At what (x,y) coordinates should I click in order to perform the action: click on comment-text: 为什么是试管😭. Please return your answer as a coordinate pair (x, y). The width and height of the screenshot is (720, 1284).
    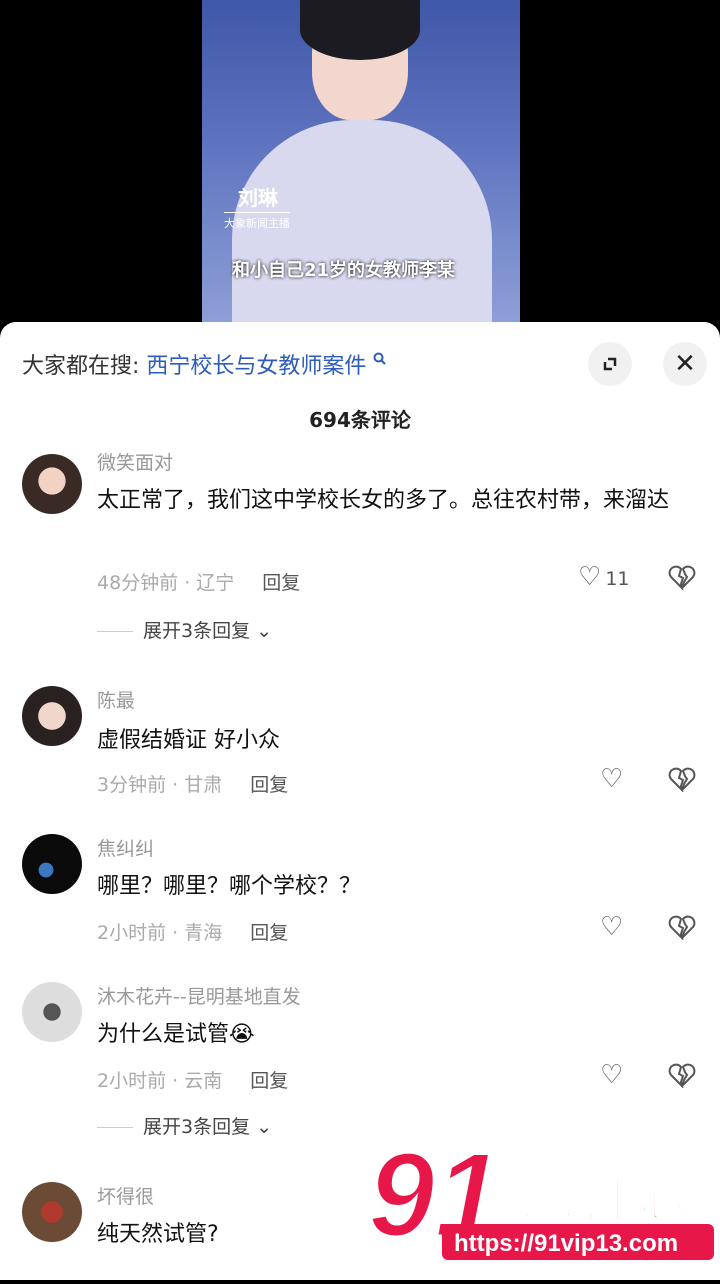
    Looking at the image, I should click on (176, 1034).